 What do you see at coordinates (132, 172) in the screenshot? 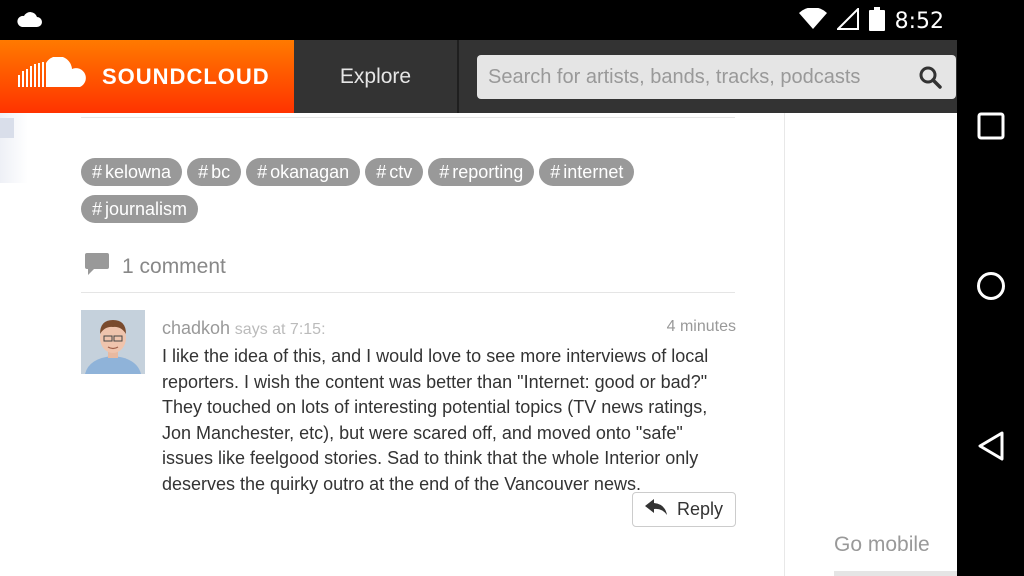
I see `tag-kelowna: # kelowna` at bounding box center [132, 172].